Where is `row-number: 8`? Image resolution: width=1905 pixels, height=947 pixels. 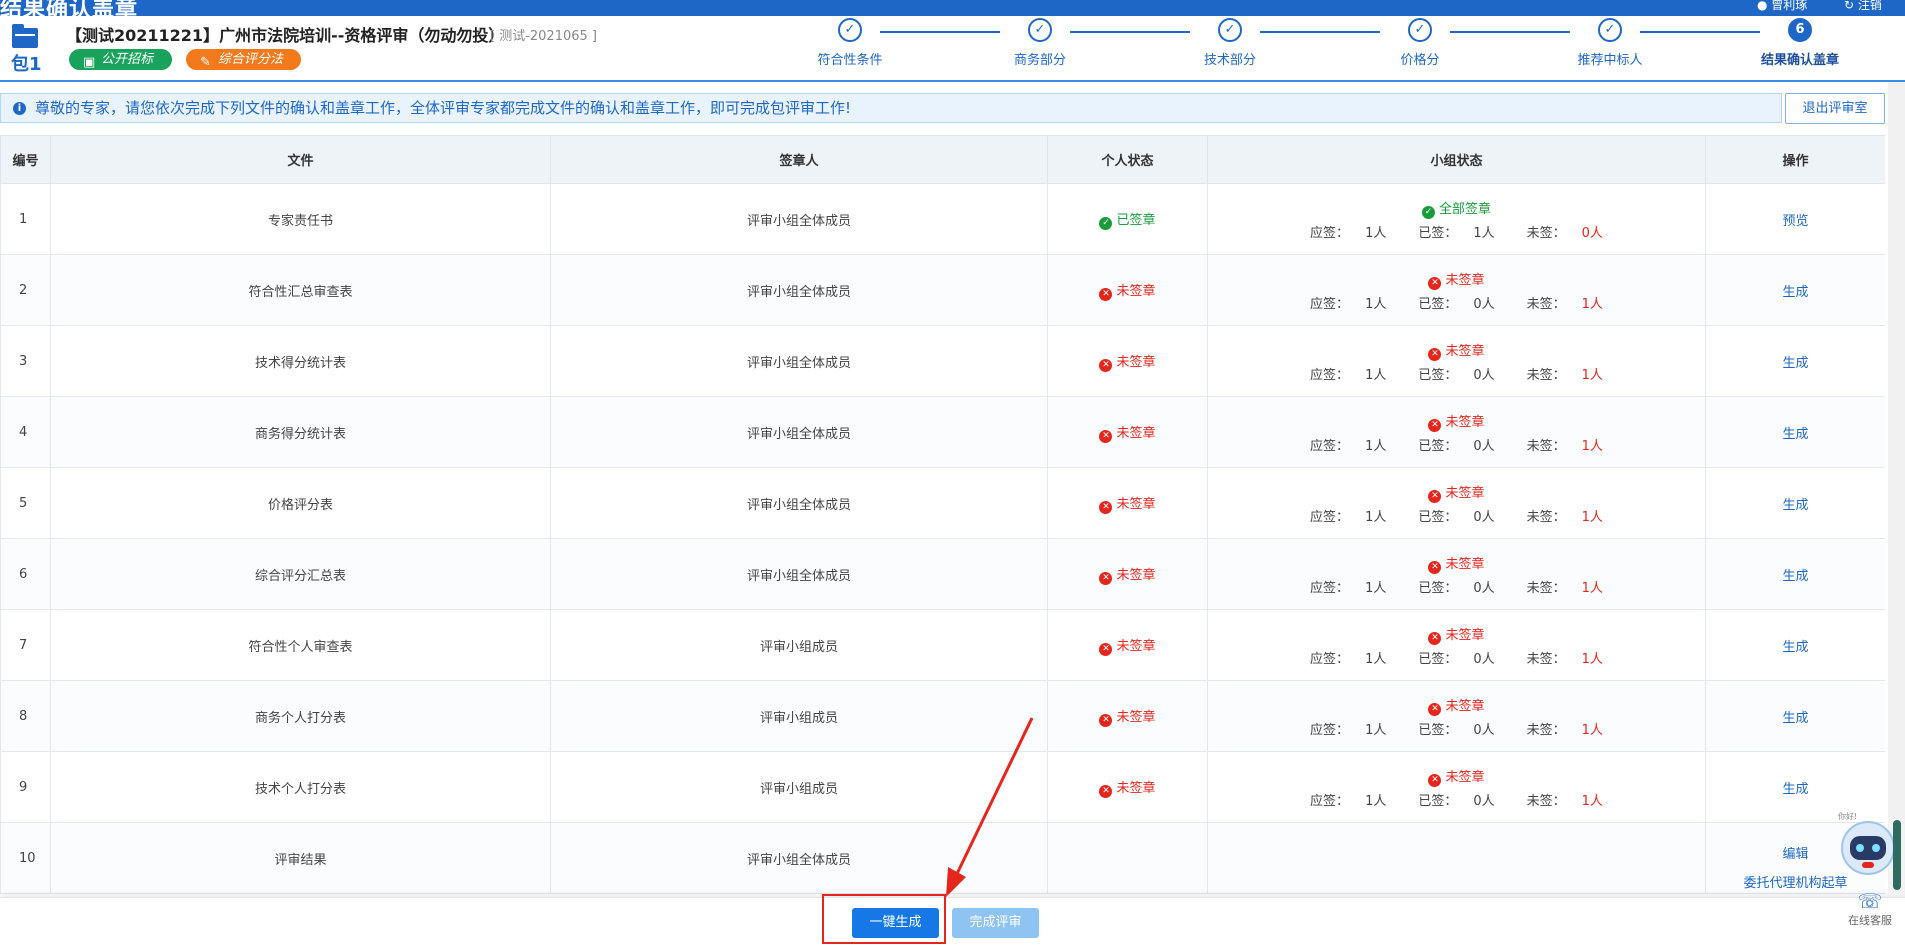 row-number: 8 is located at coordinates (25, 716).